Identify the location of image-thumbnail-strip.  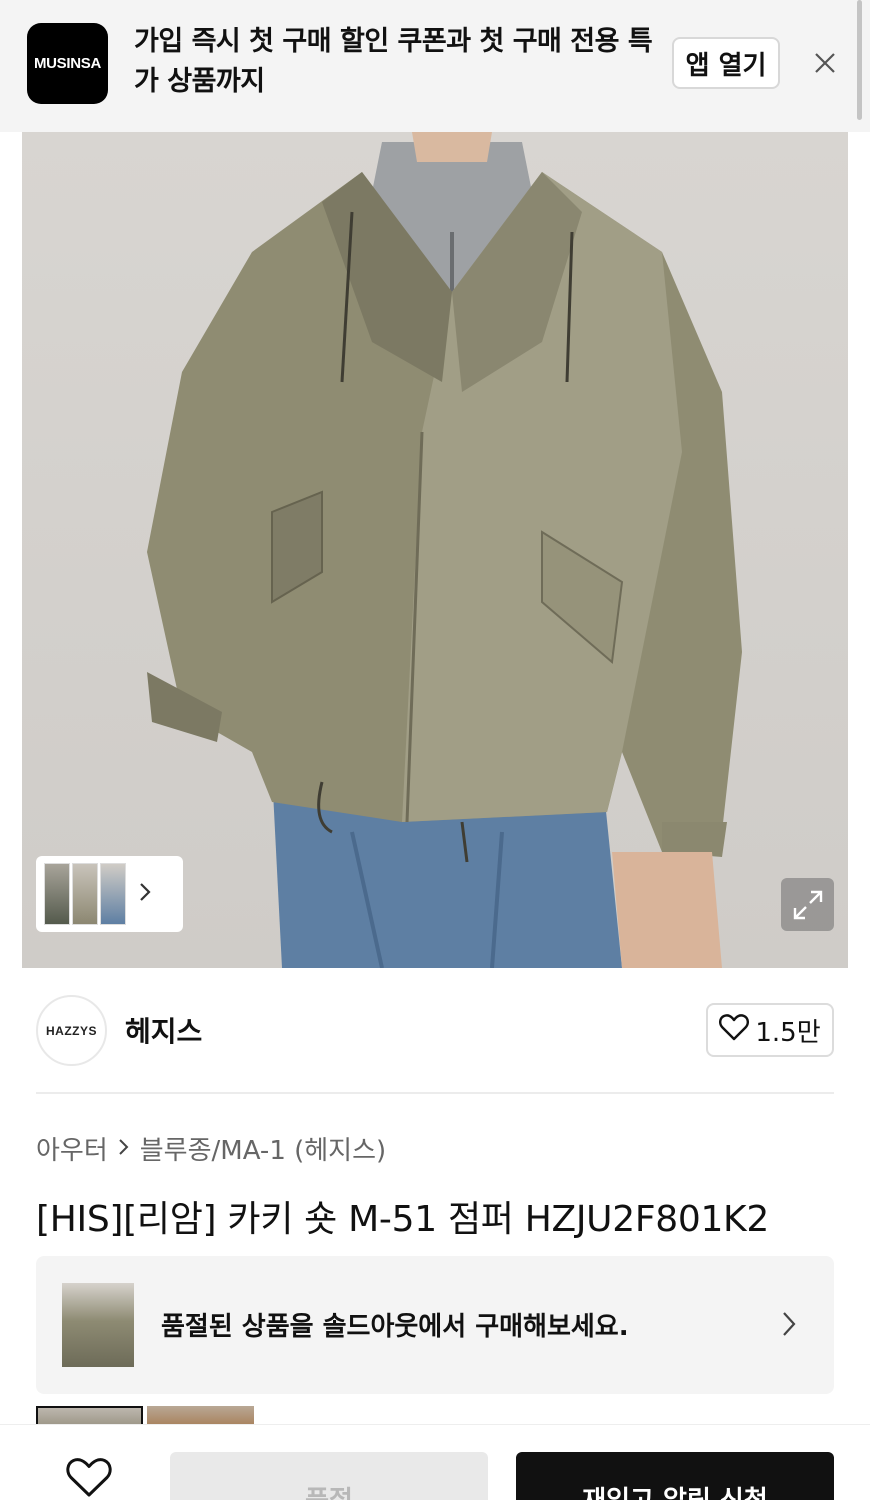
(109, 894).